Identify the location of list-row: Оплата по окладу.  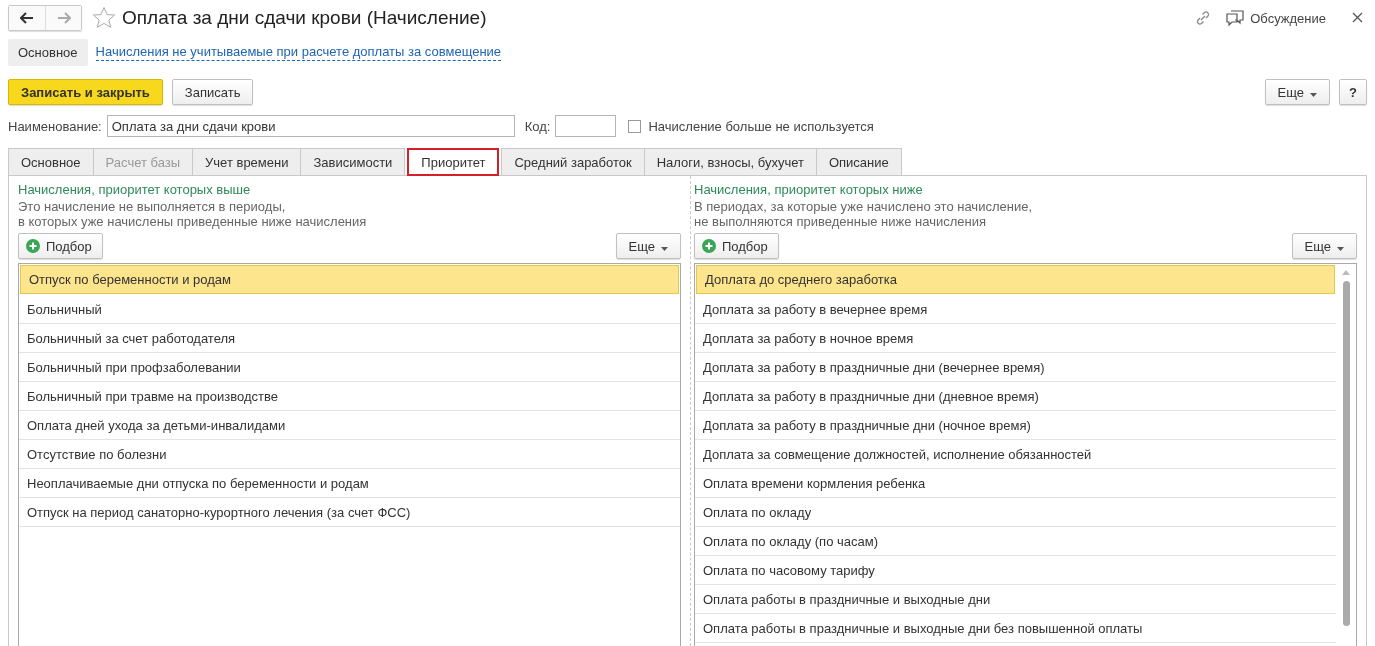
(1015, 512).